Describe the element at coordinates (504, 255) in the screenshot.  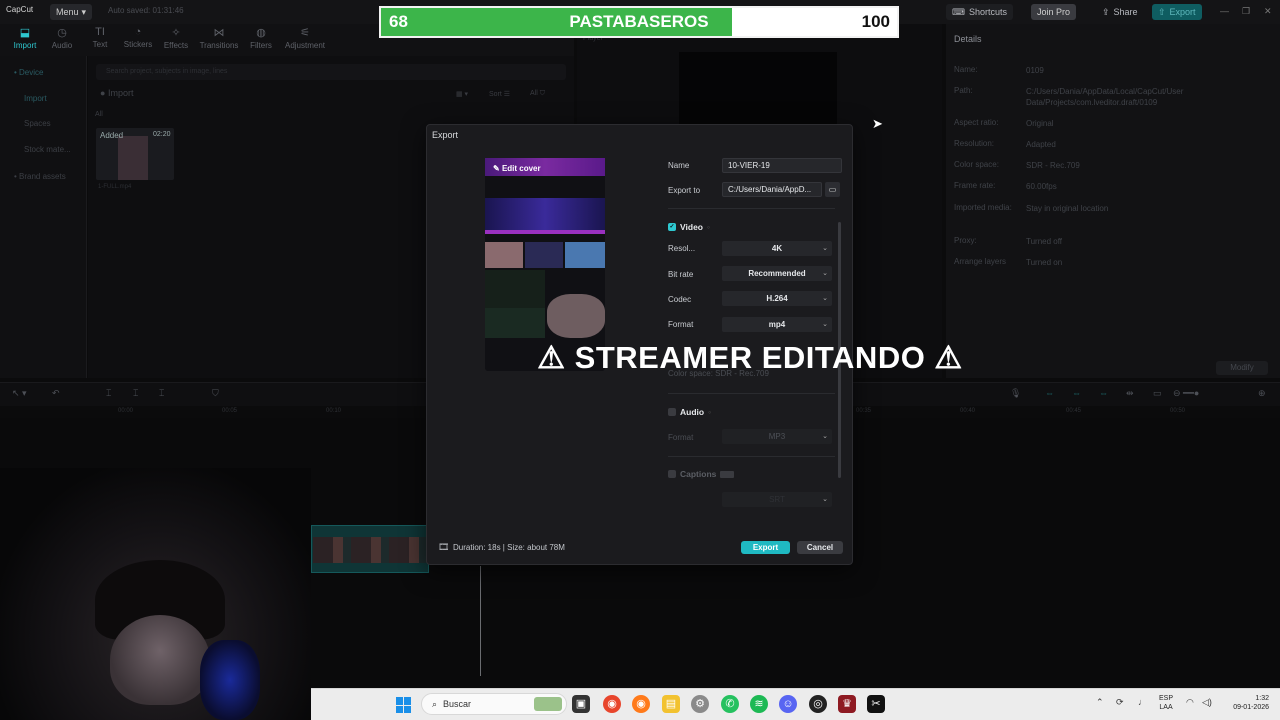
I see `cover-frame` at that location.